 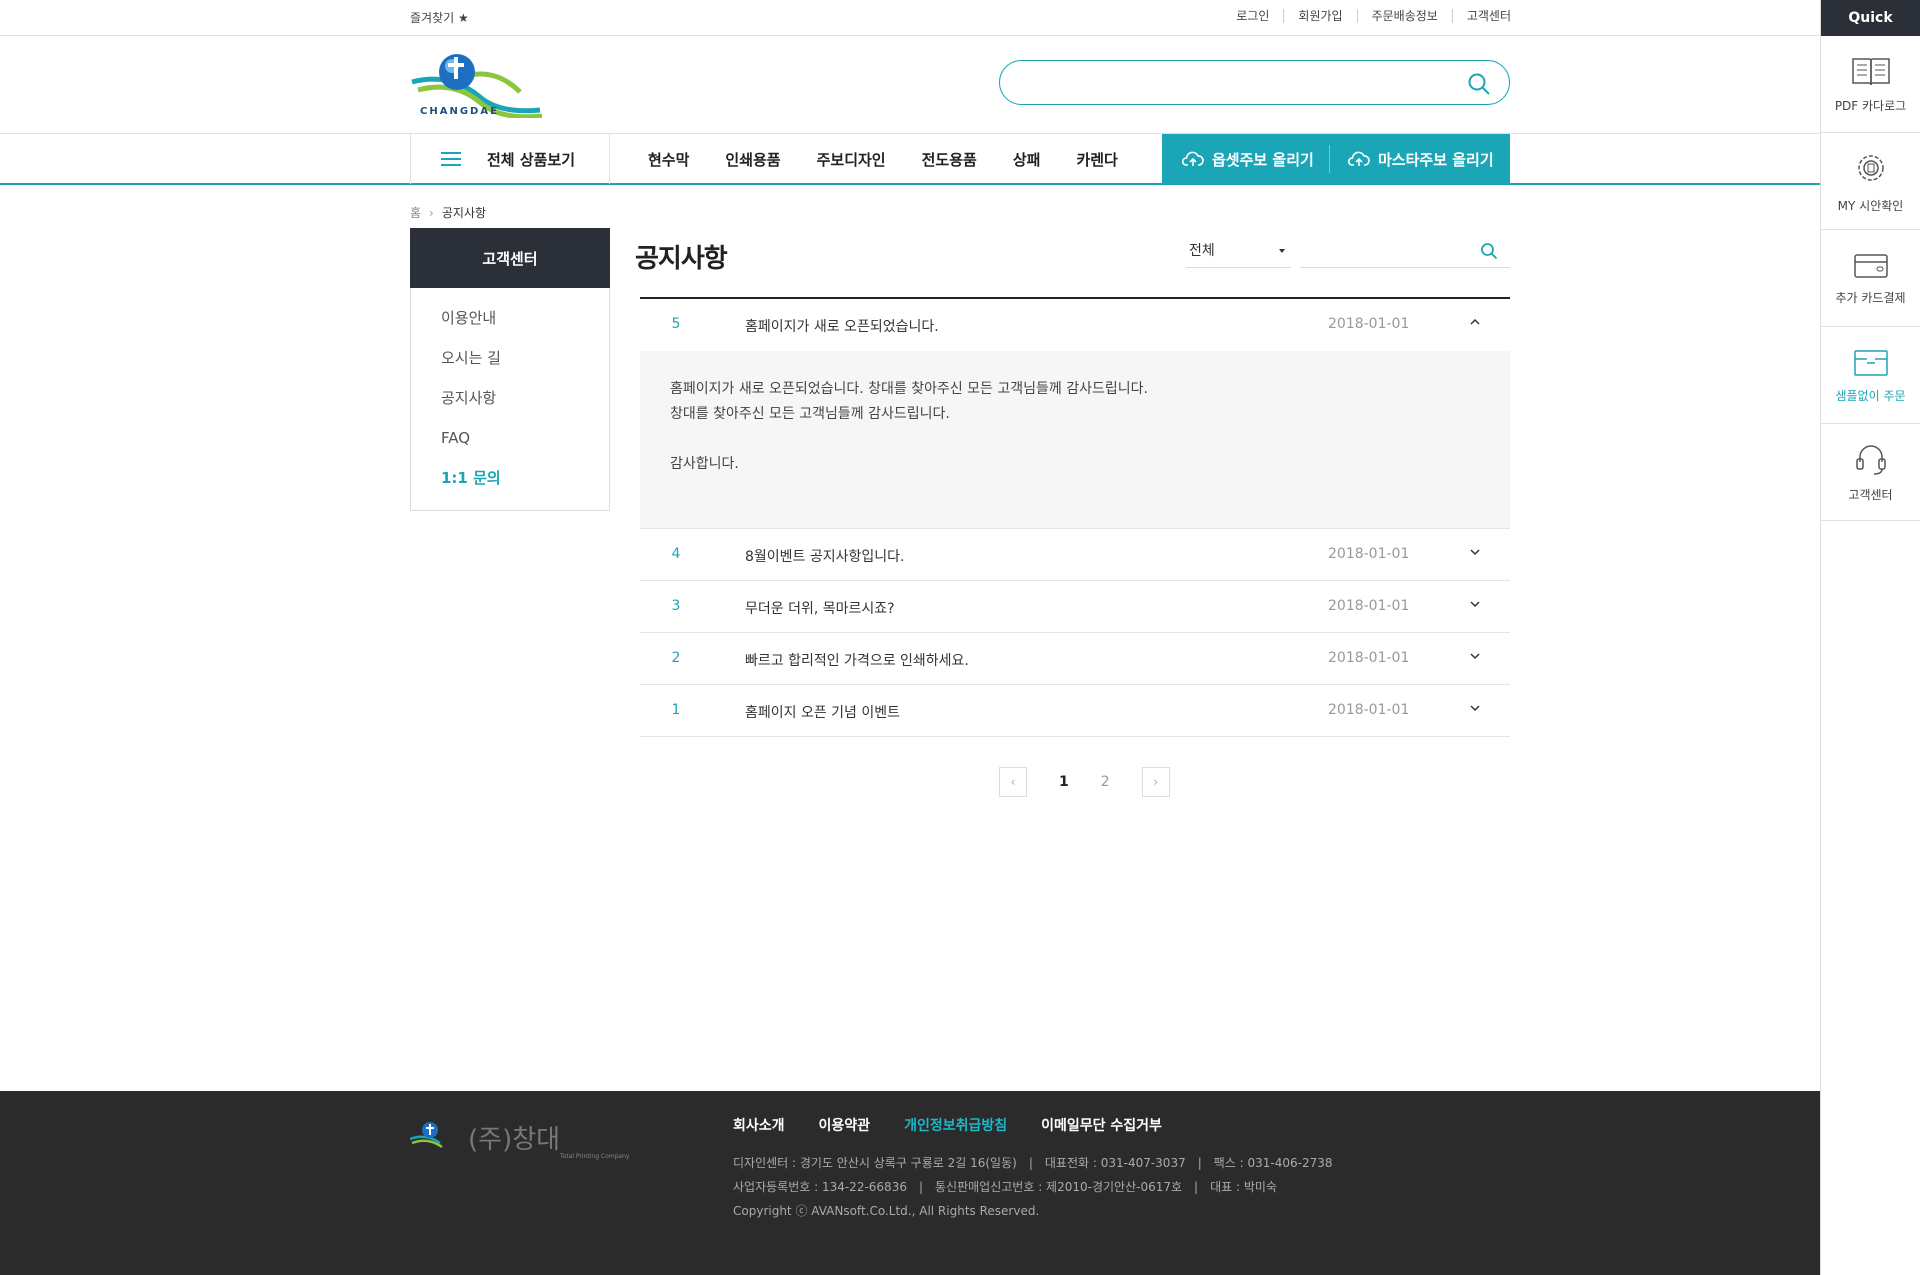 What do you see at coordinates (510, 438) in the screenshot?
I see `sidebar-item-faq: FAQ` at bounding box center [510, 438].